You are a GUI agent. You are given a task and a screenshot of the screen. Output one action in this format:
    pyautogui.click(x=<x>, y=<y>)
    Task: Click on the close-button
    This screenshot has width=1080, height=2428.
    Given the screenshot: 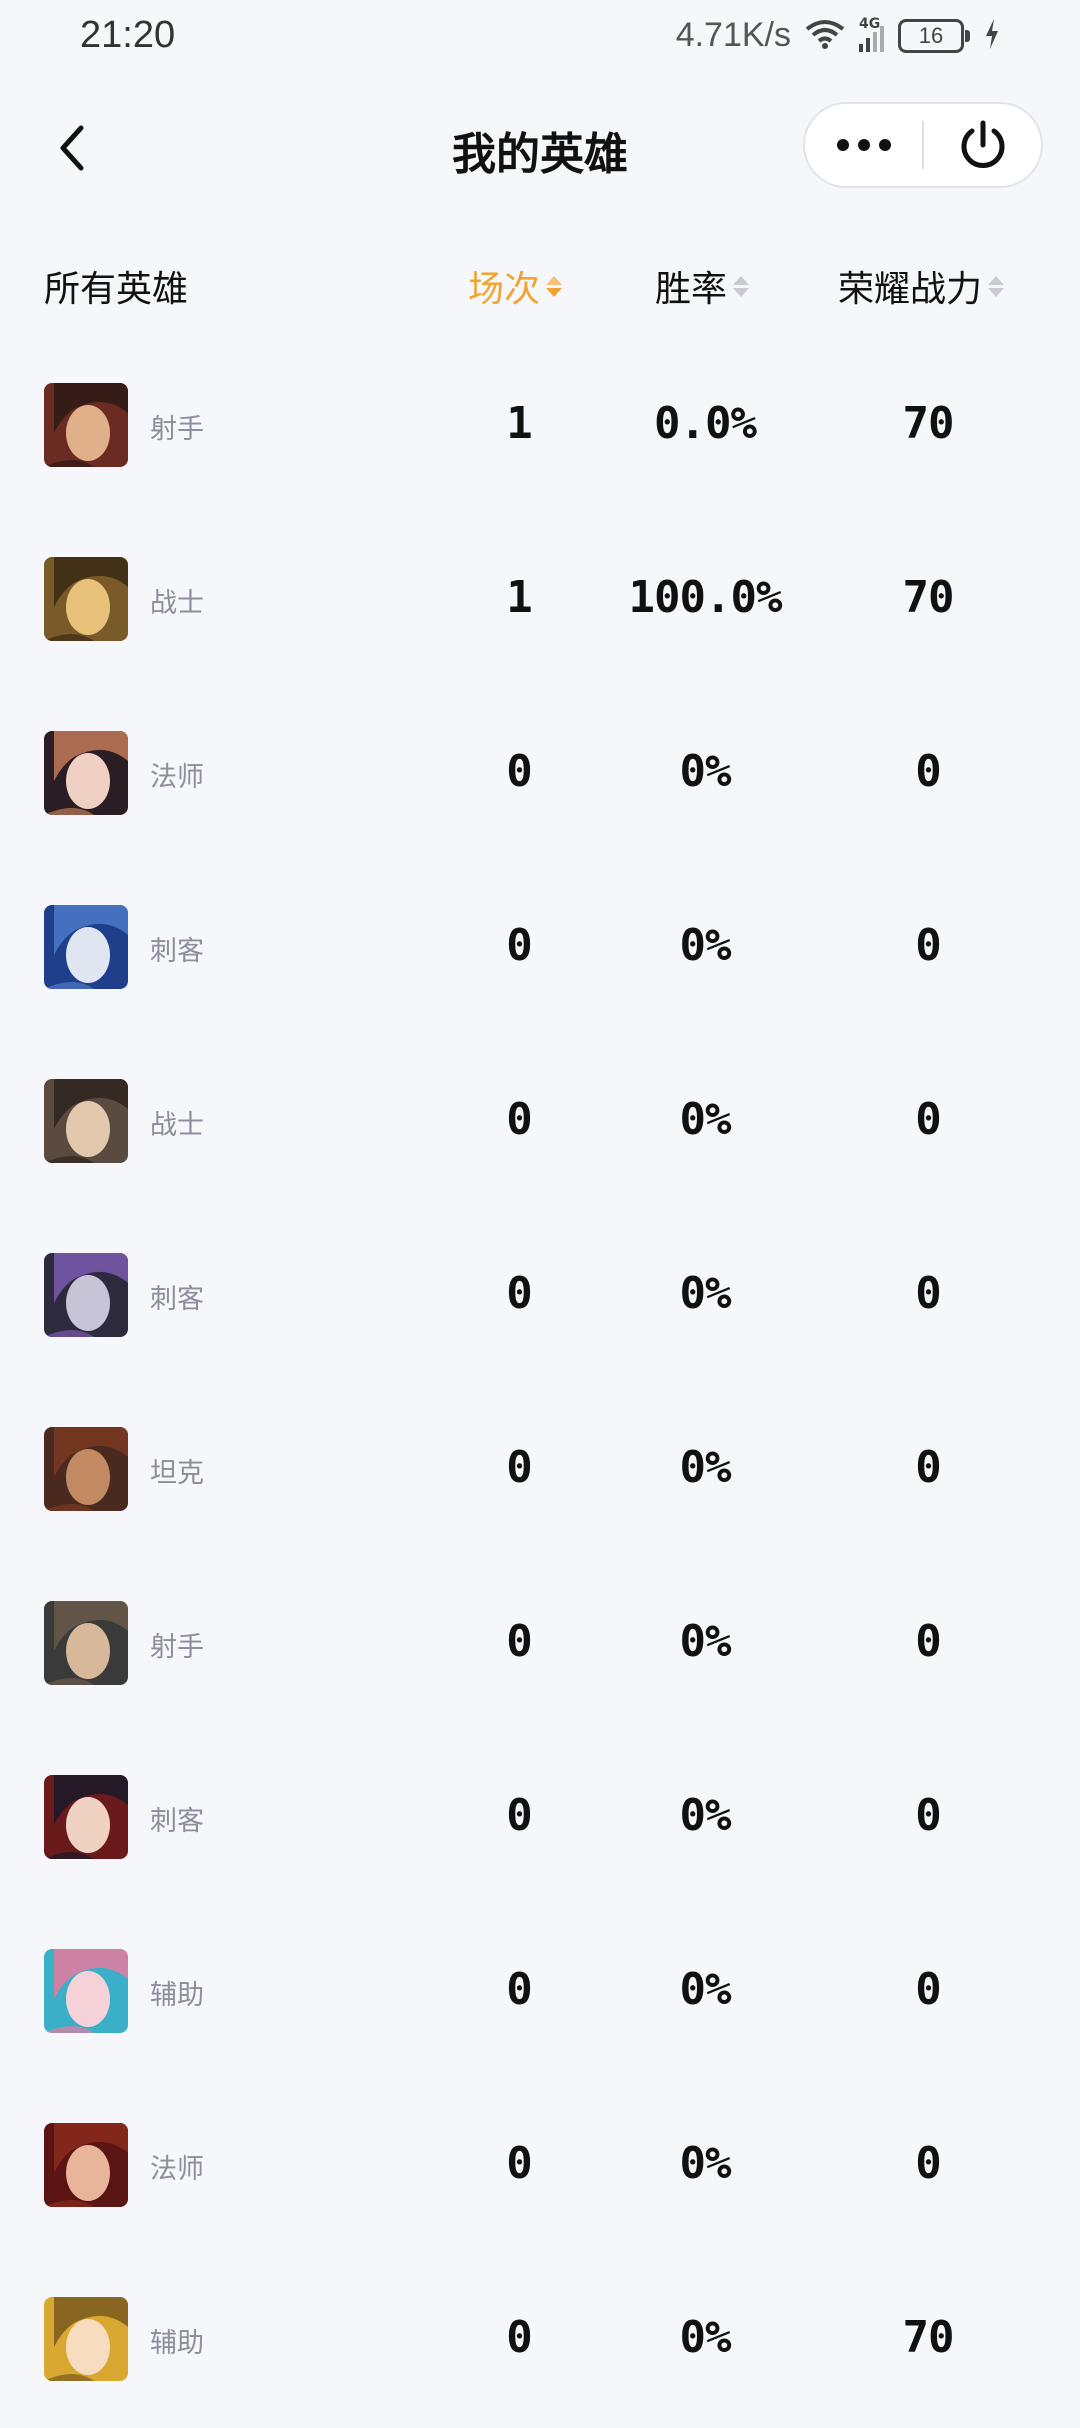 What is the action you would take?
    pyautogui.click(x=982, y=145)
    